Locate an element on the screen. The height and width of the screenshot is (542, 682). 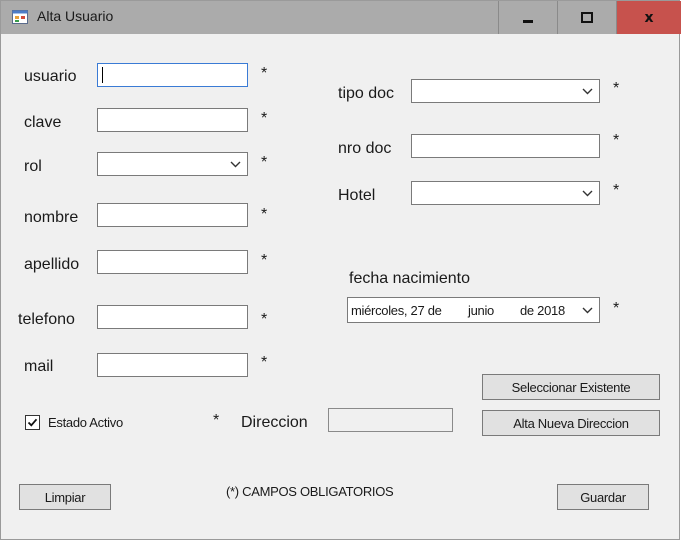
rol-required-mark: * is located at coordinates (264, 162).